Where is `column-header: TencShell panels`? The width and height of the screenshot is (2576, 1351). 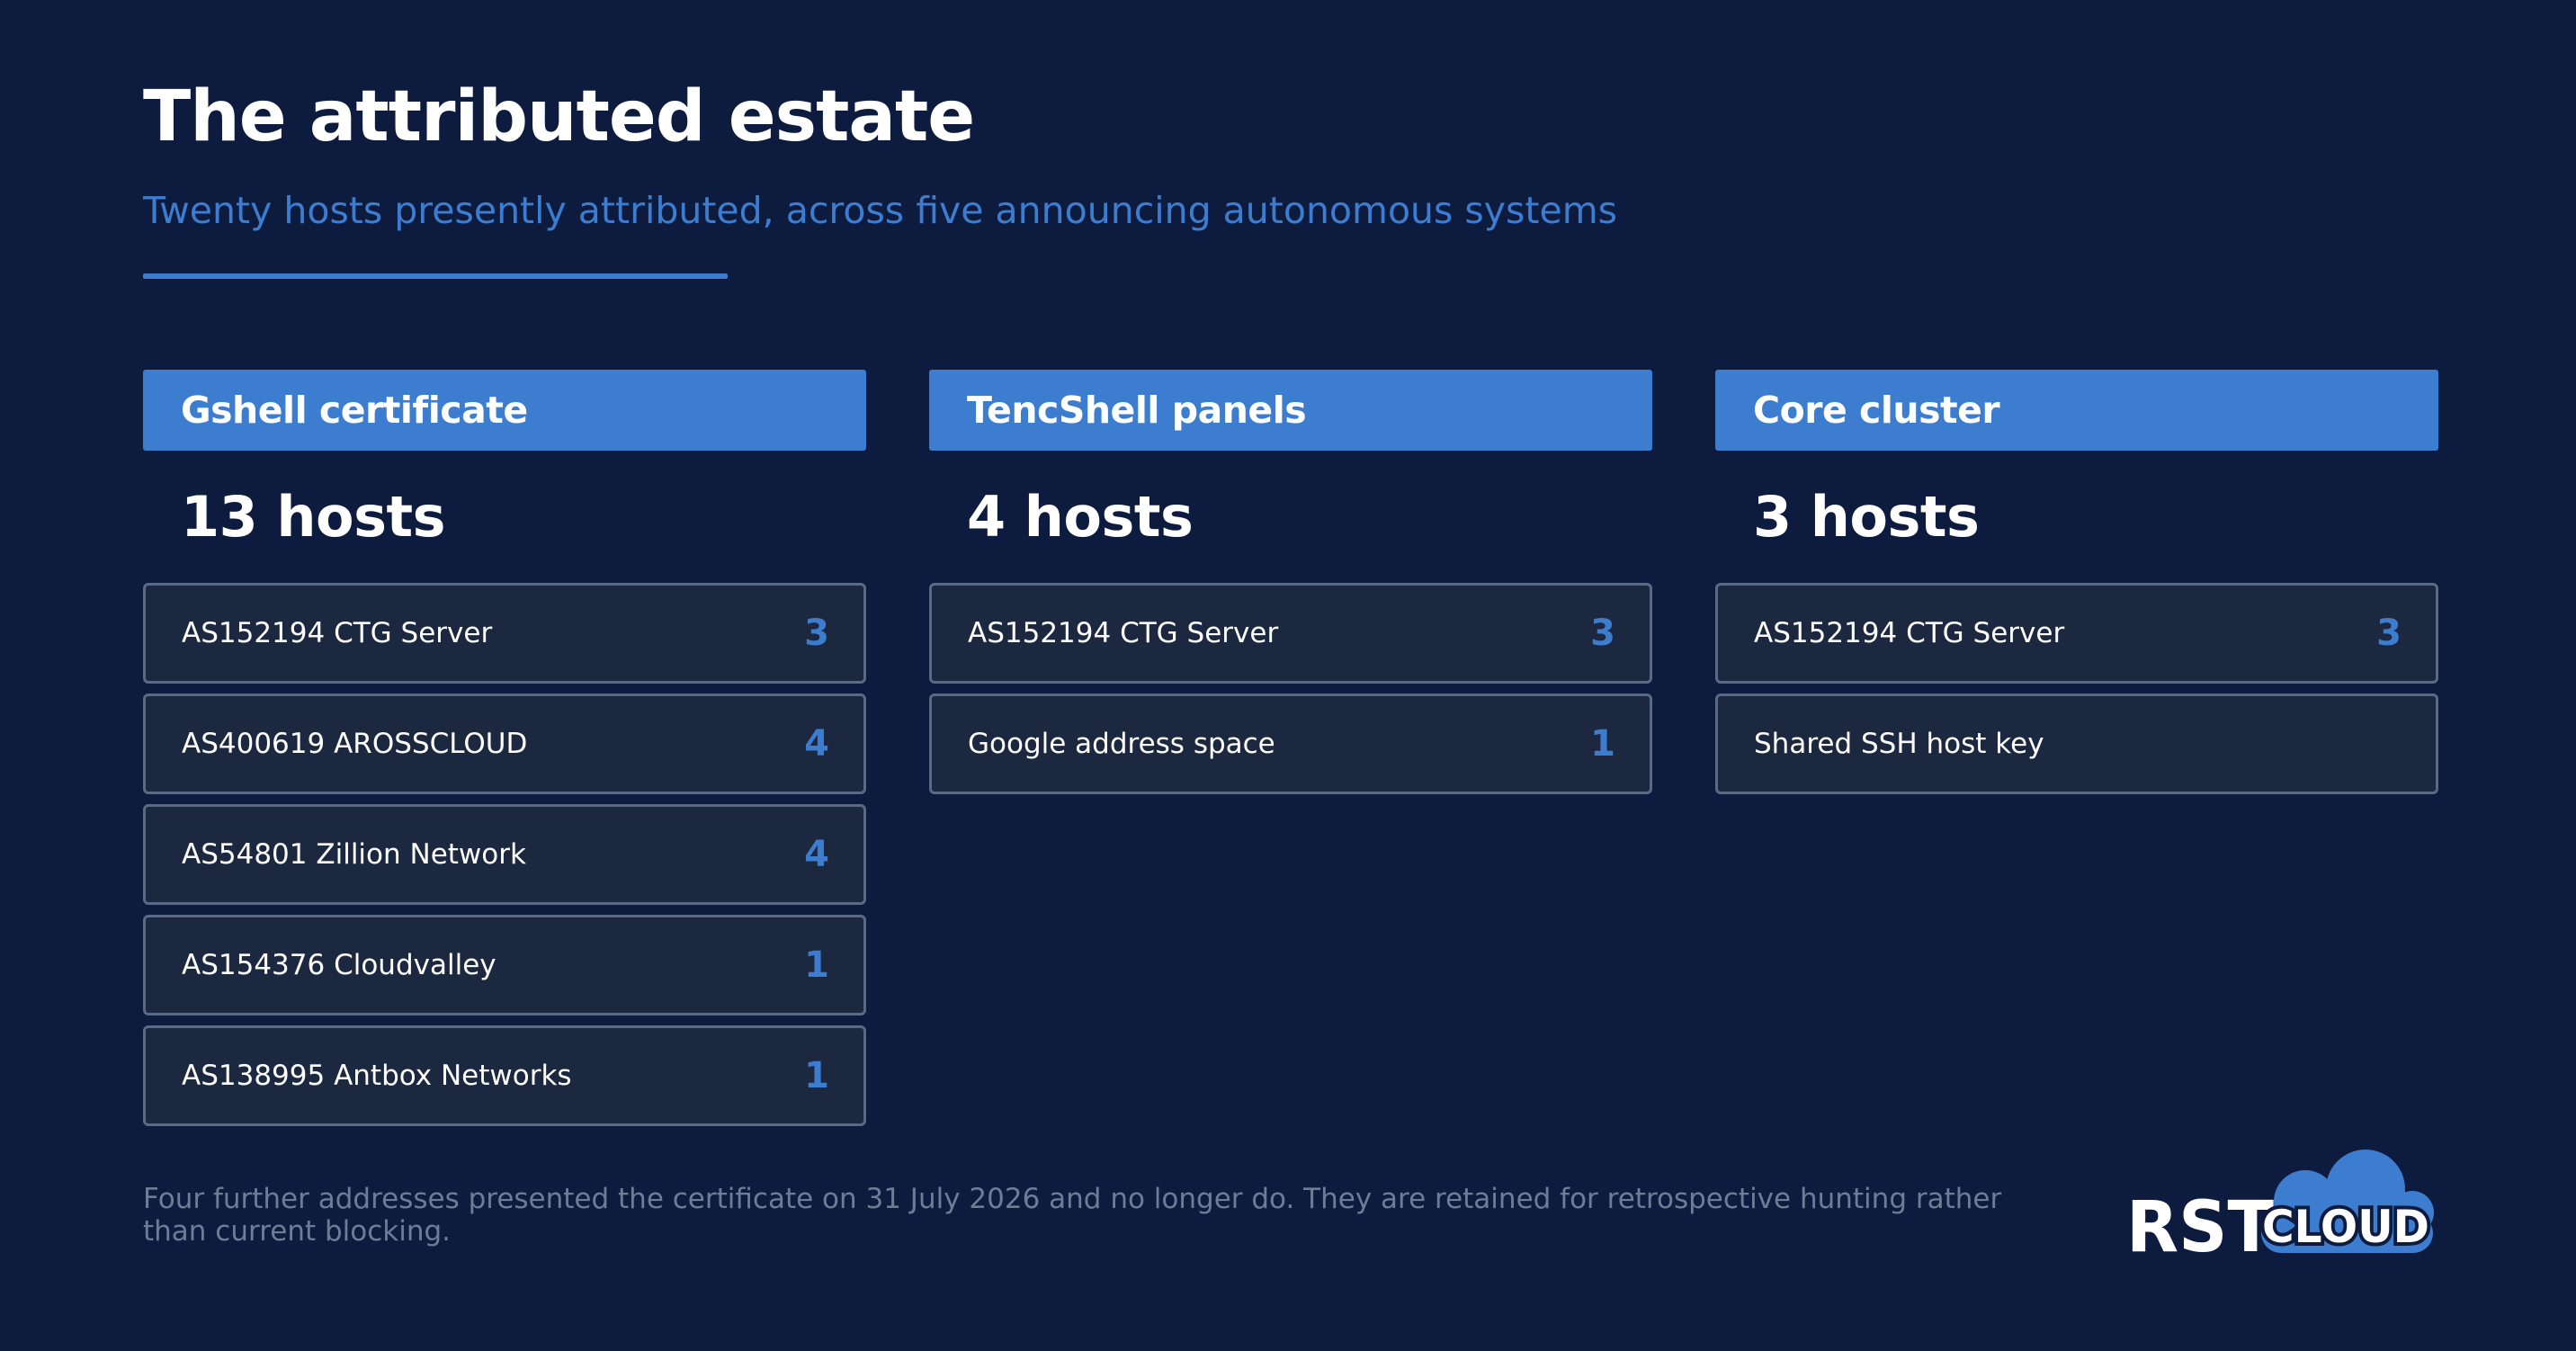
column-header: TencShell panels is located at coordinates (1290, 411).